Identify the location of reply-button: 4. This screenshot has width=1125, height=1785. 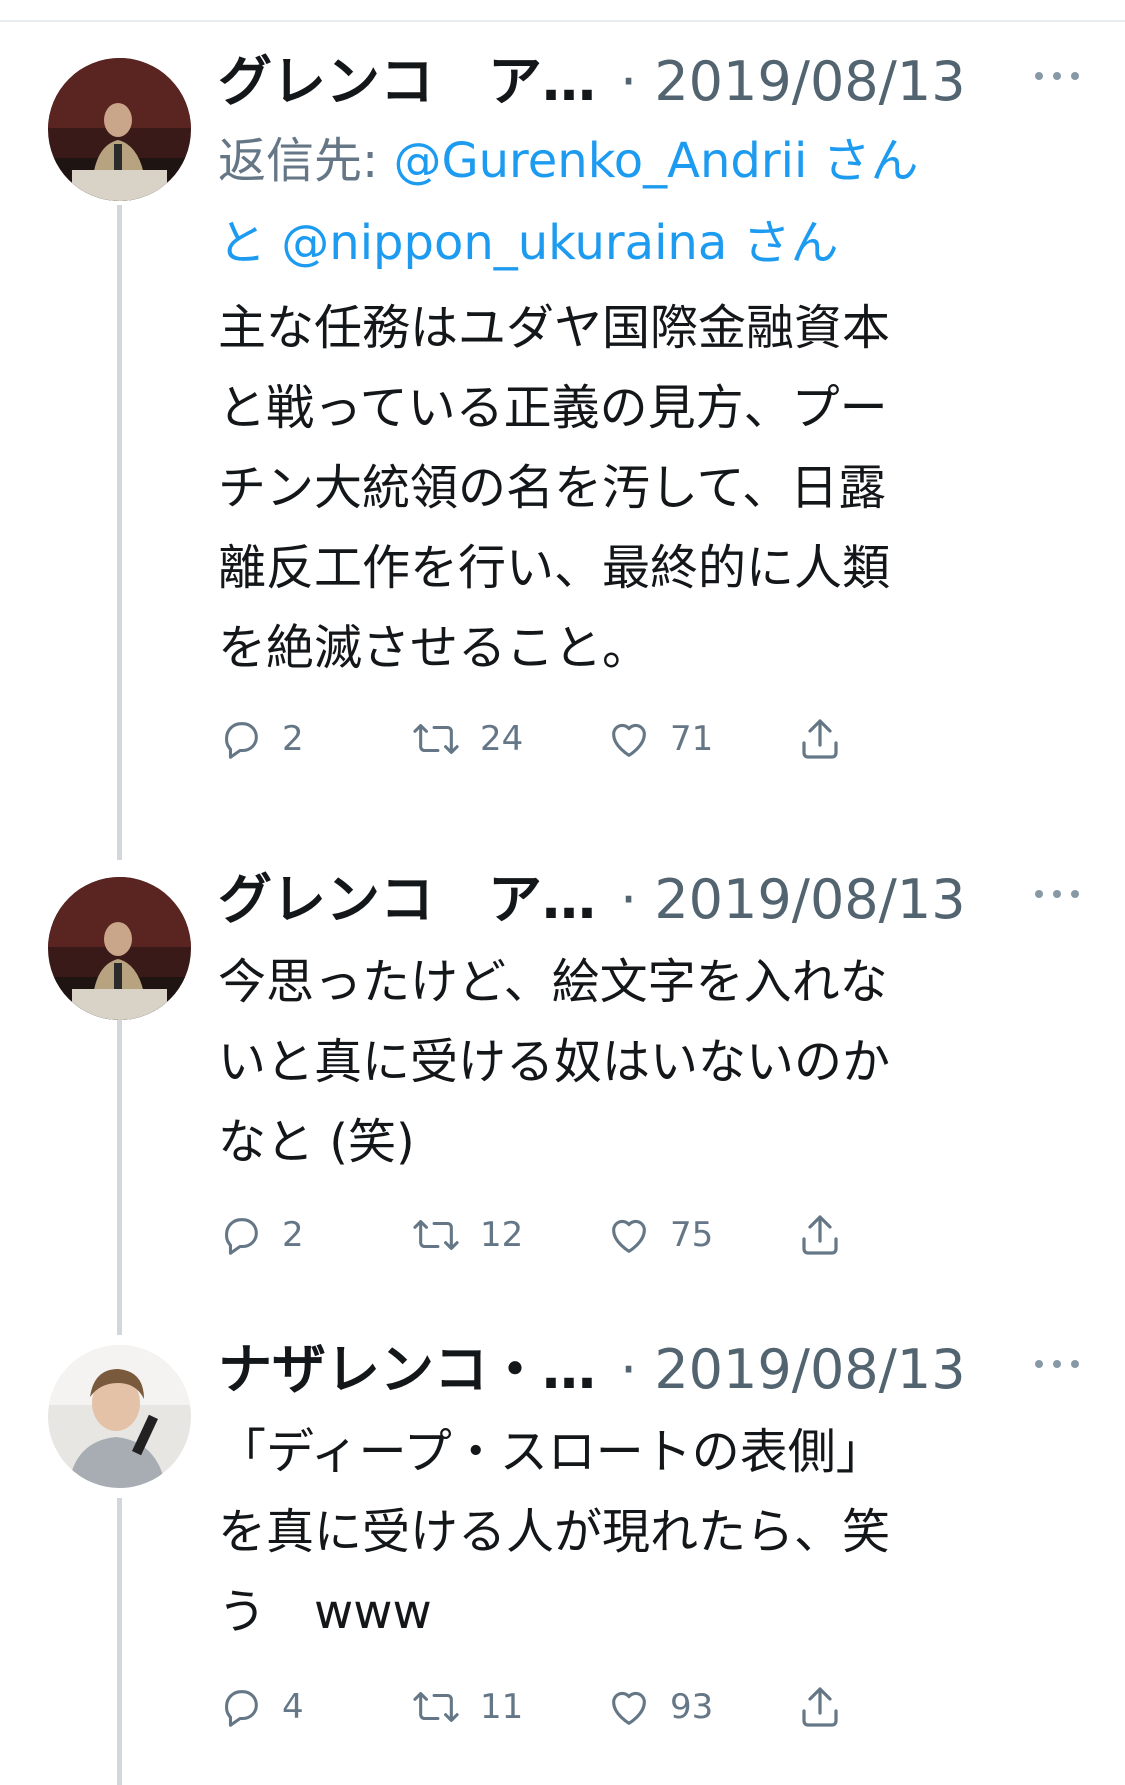
(261, 1707).